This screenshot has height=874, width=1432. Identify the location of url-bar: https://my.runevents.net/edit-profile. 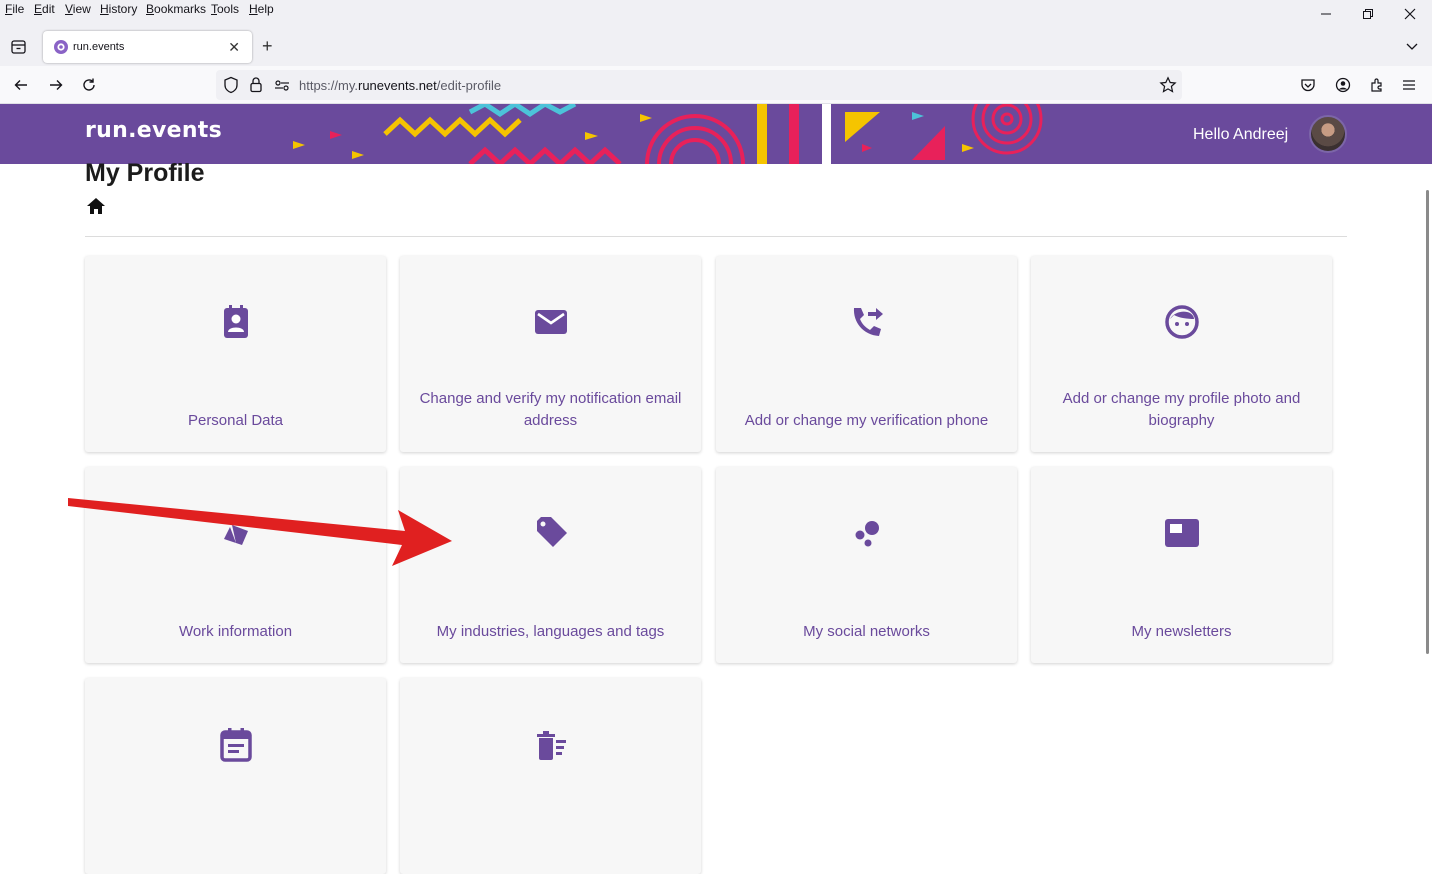
(699, 85).